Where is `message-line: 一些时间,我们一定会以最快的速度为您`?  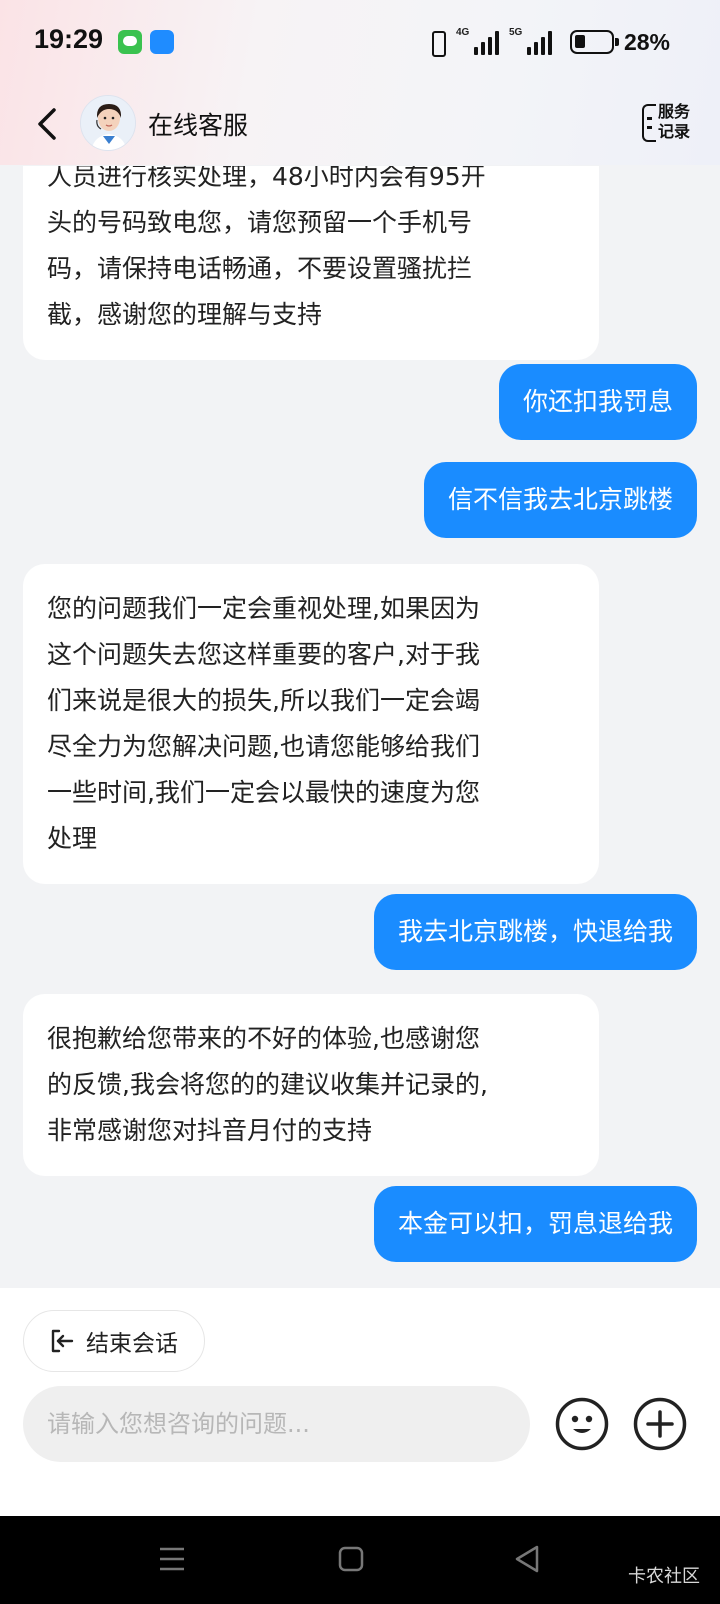 message-line: 一些时间,我们一定会以最快的速度为您 is located at coordinates (263, 792).